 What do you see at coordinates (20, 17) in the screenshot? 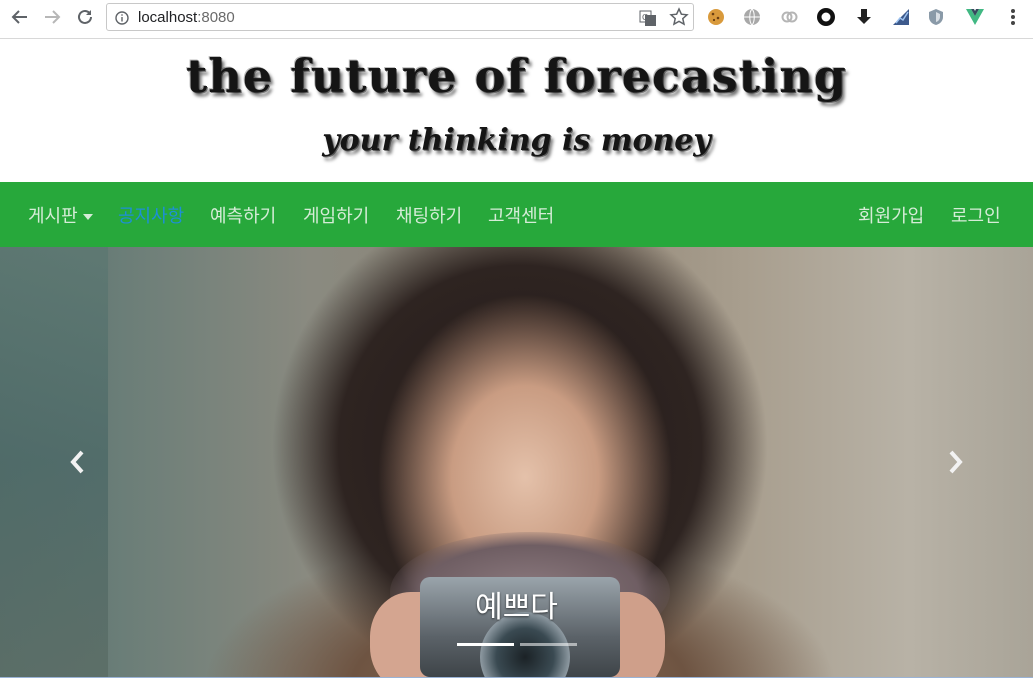
I see `back-icon` at bounding box center [20, 17].